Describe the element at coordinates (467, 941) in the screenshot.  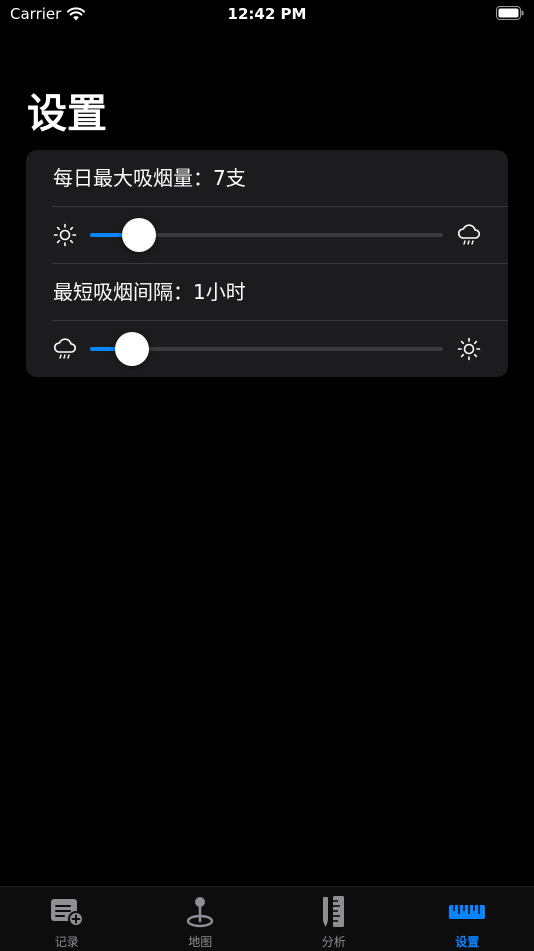
I see `tab-label: 设置` at that location.